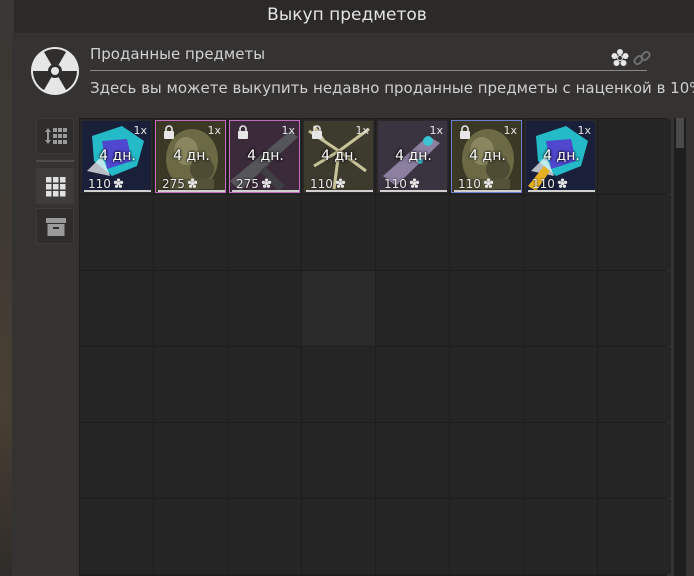 This screenshot has height=576, width=694. I want to click on sort-grid-icon, so click(56, 136).